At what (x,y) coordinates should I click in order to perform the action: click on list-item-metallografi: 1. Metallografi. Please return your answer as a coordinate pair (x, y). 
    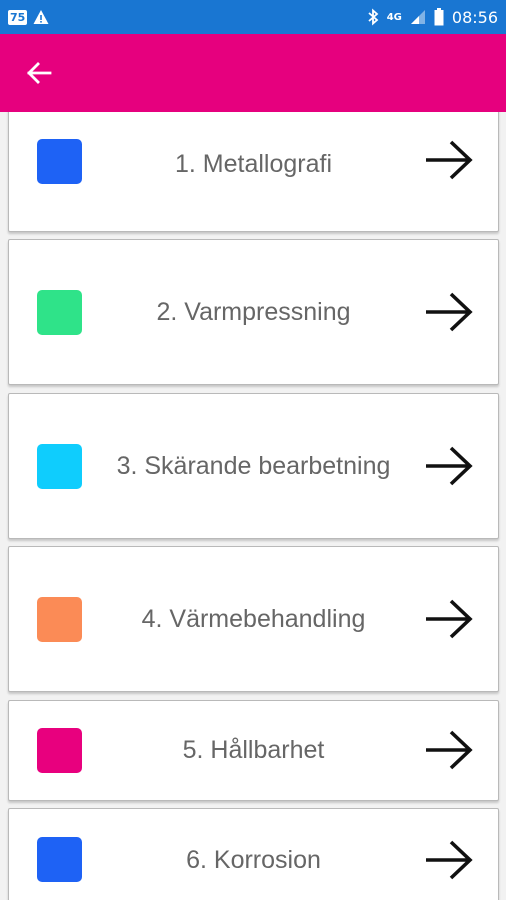
    Looking at the image, I should click on (253, 172).